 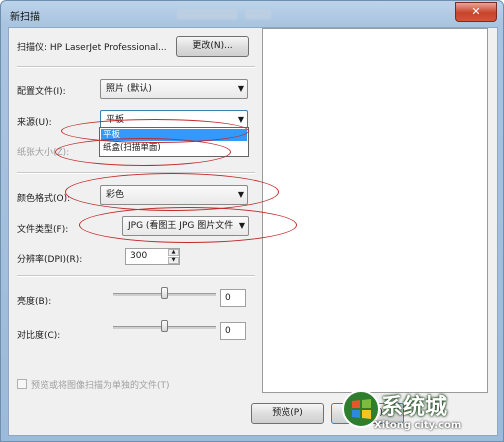 What do you see at coordinates (129, 89) in the screenshot?
I see `profile-value: 照片 (默认)` at bounding box center [129, 89].